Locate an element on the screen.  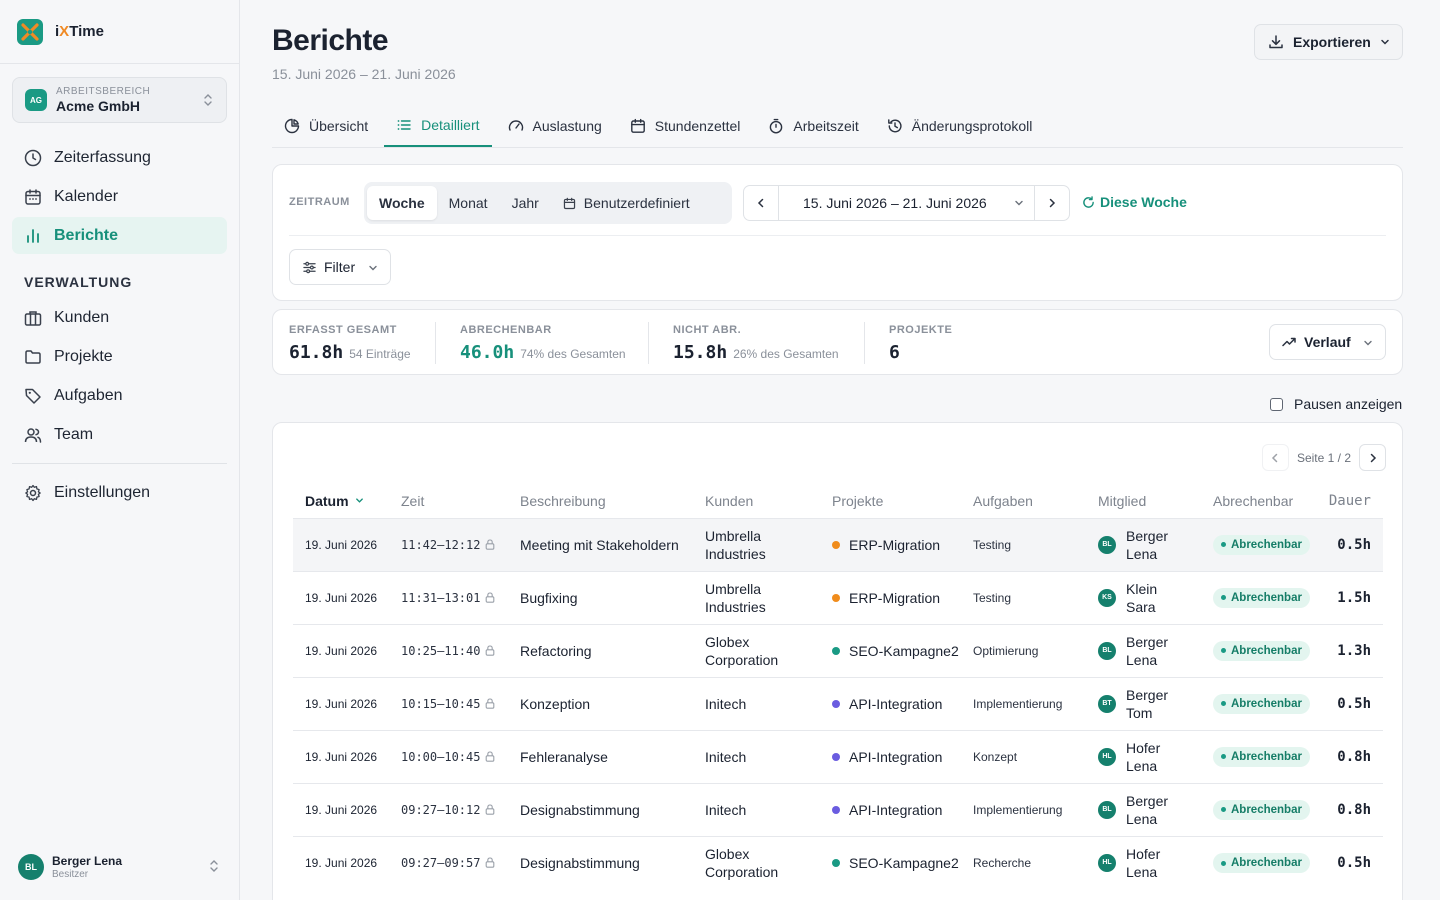
nav-item-einstellungen: Einstellungen is located at coordinates (119, 492).